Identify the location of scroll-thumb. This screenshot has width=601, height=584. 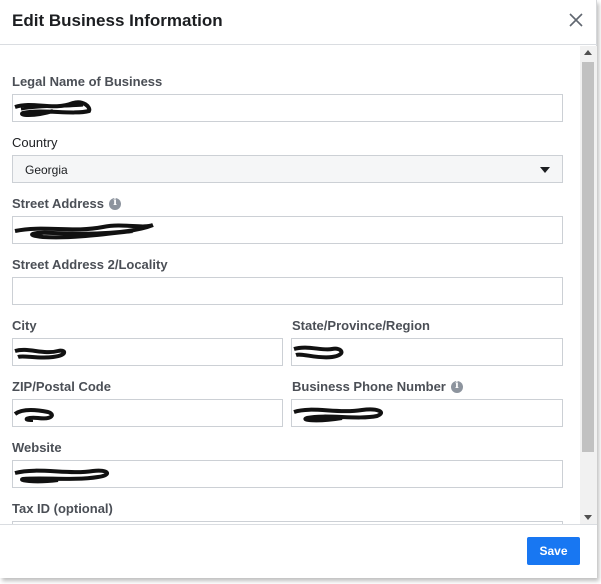
(588, 257).